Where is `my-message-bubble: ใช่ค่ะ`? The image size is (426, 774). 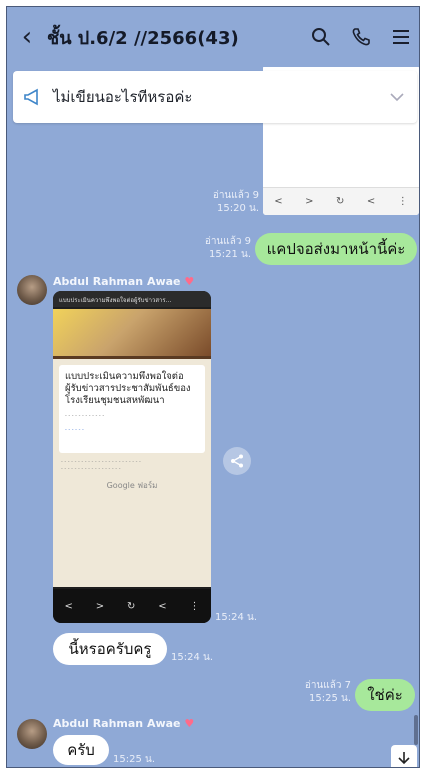 my-message-bubble: ใช่ค่ะ is located at coordinates (385, 695).